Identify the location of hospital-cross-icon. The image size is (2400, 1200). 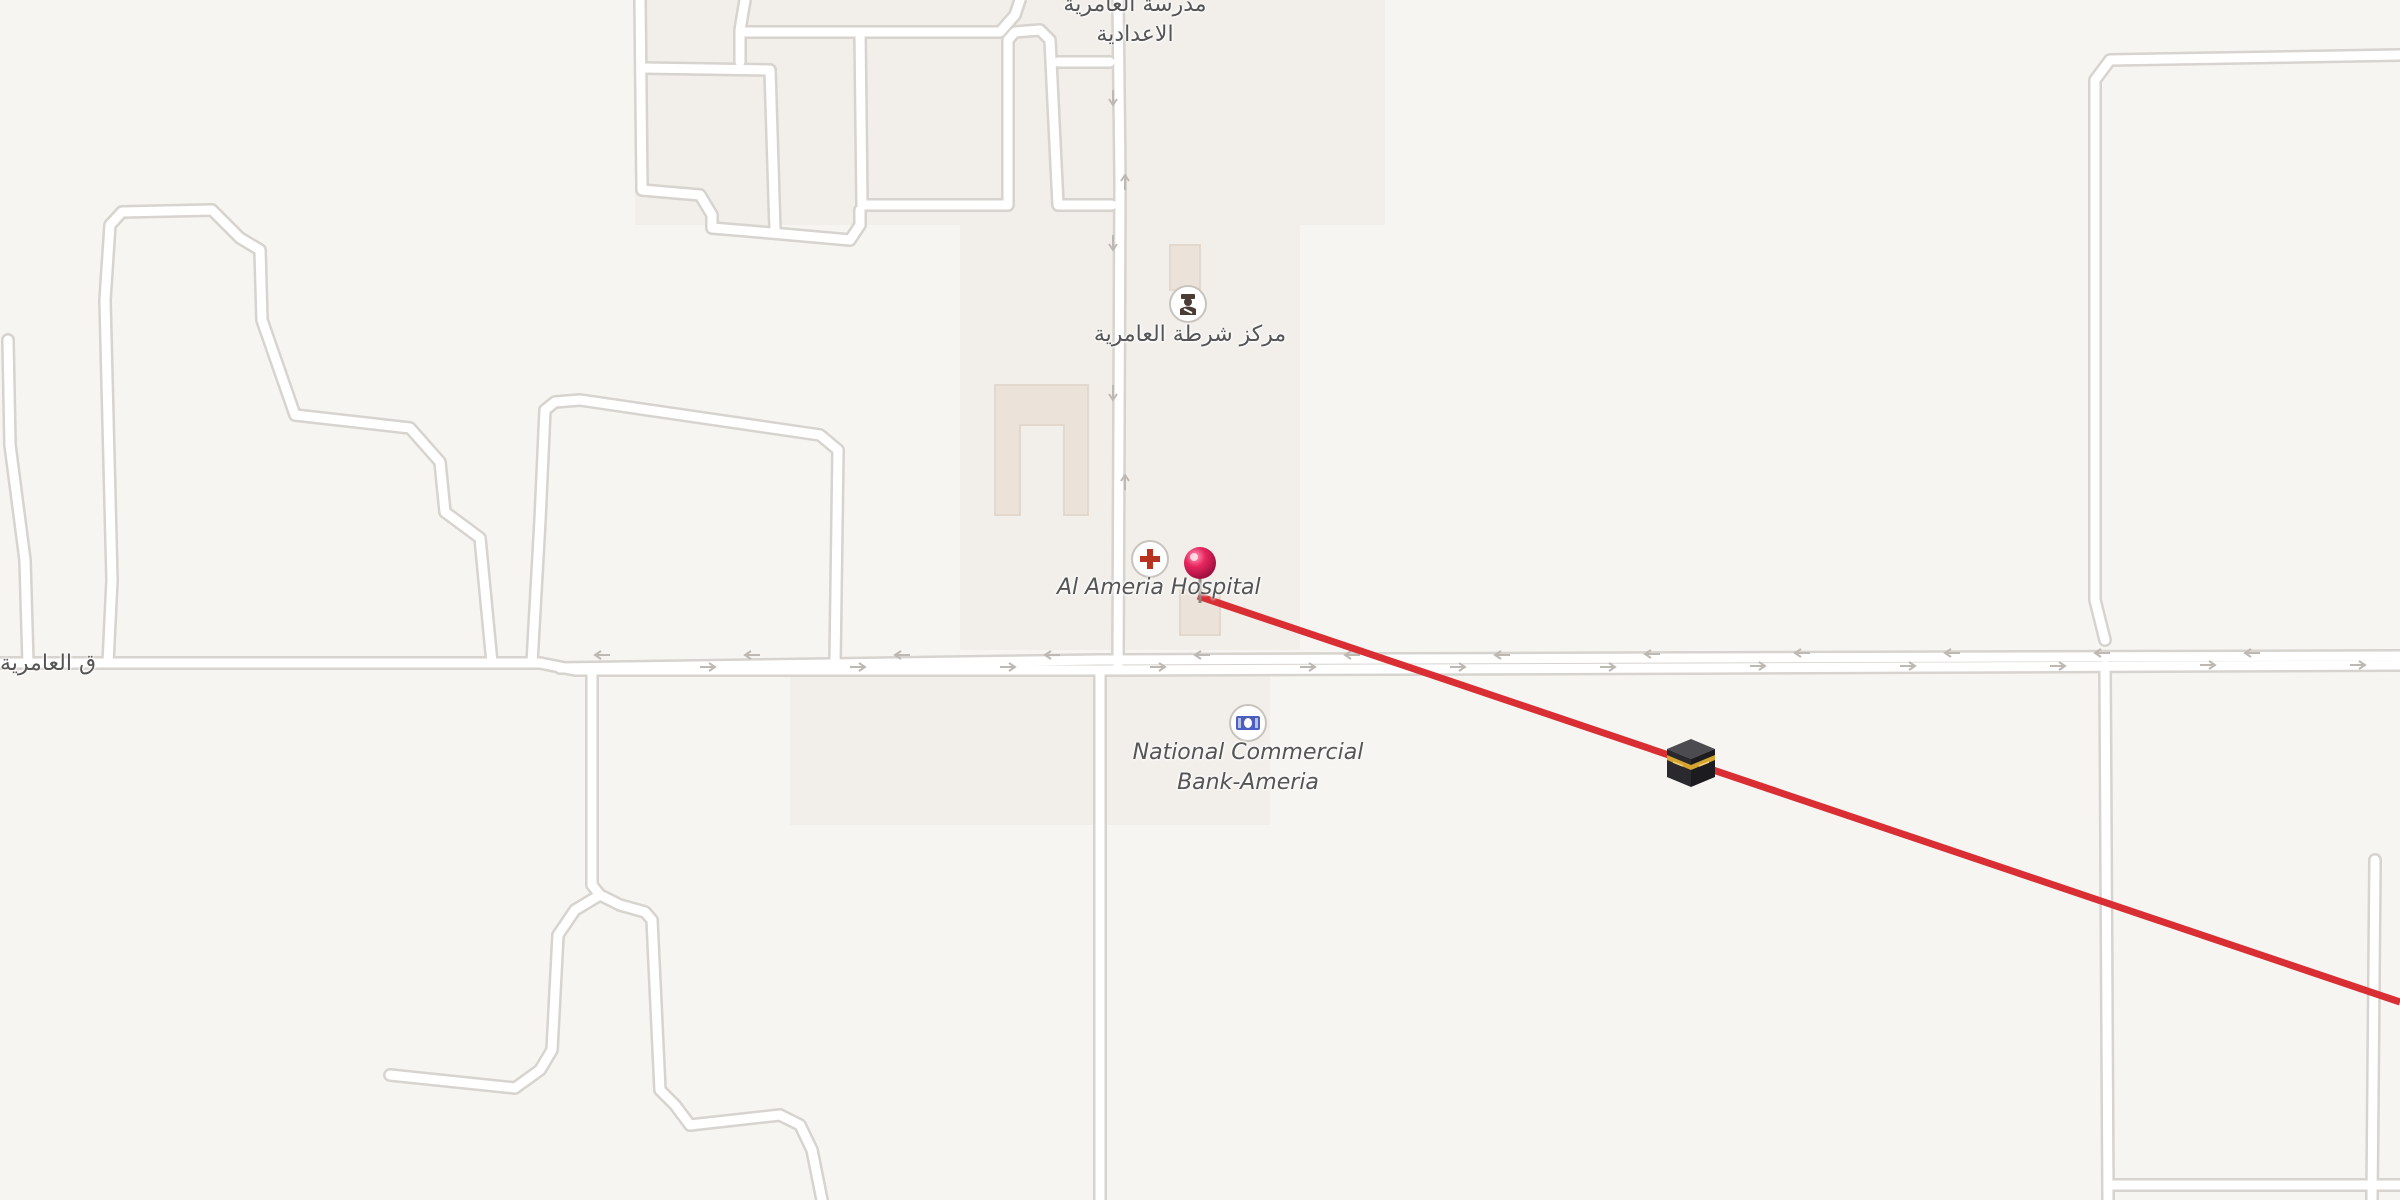
(1150, 559).